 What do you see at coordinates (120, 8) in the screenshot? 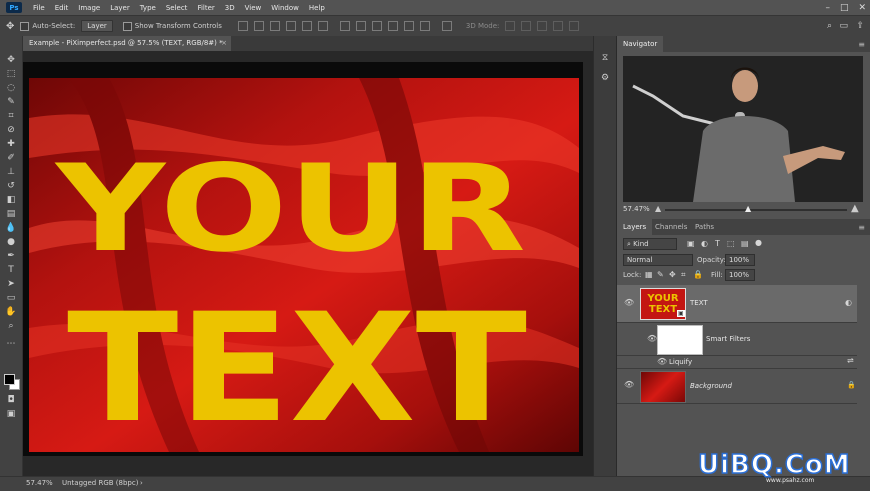
I see `menu-layer: Layer` at bounding box center [120, 8].